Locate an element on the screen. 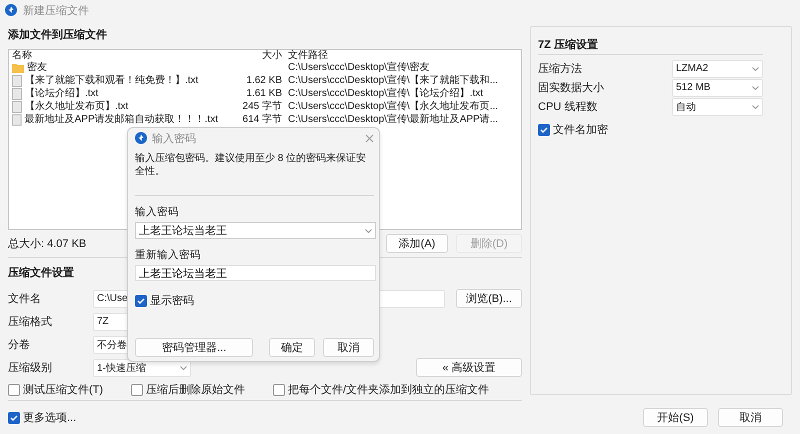  folder-icon is located at coordinates (18, 67).